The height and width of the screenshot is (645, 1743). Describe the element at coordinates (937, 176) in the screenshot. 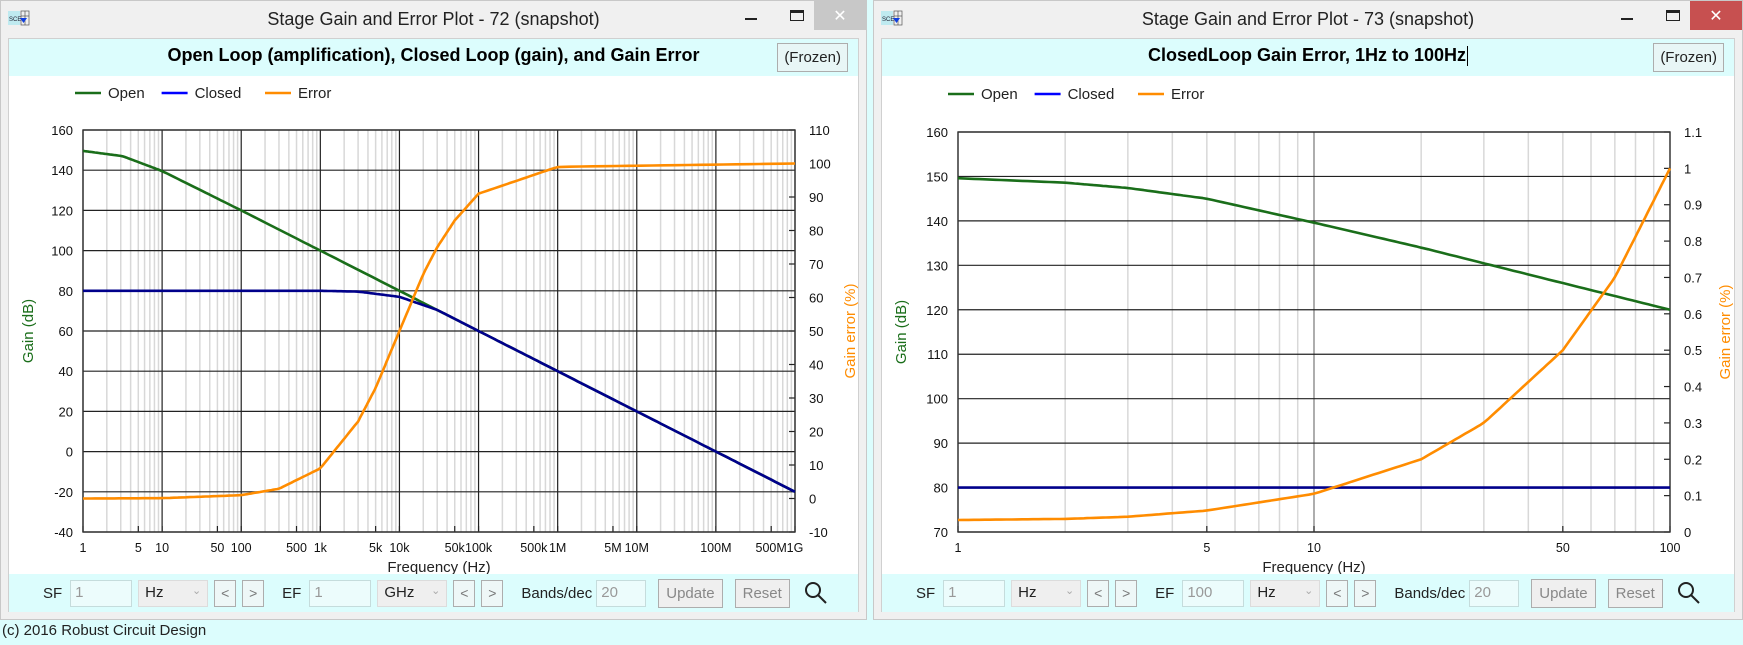

I see `y-tick-label: 150` at that location.